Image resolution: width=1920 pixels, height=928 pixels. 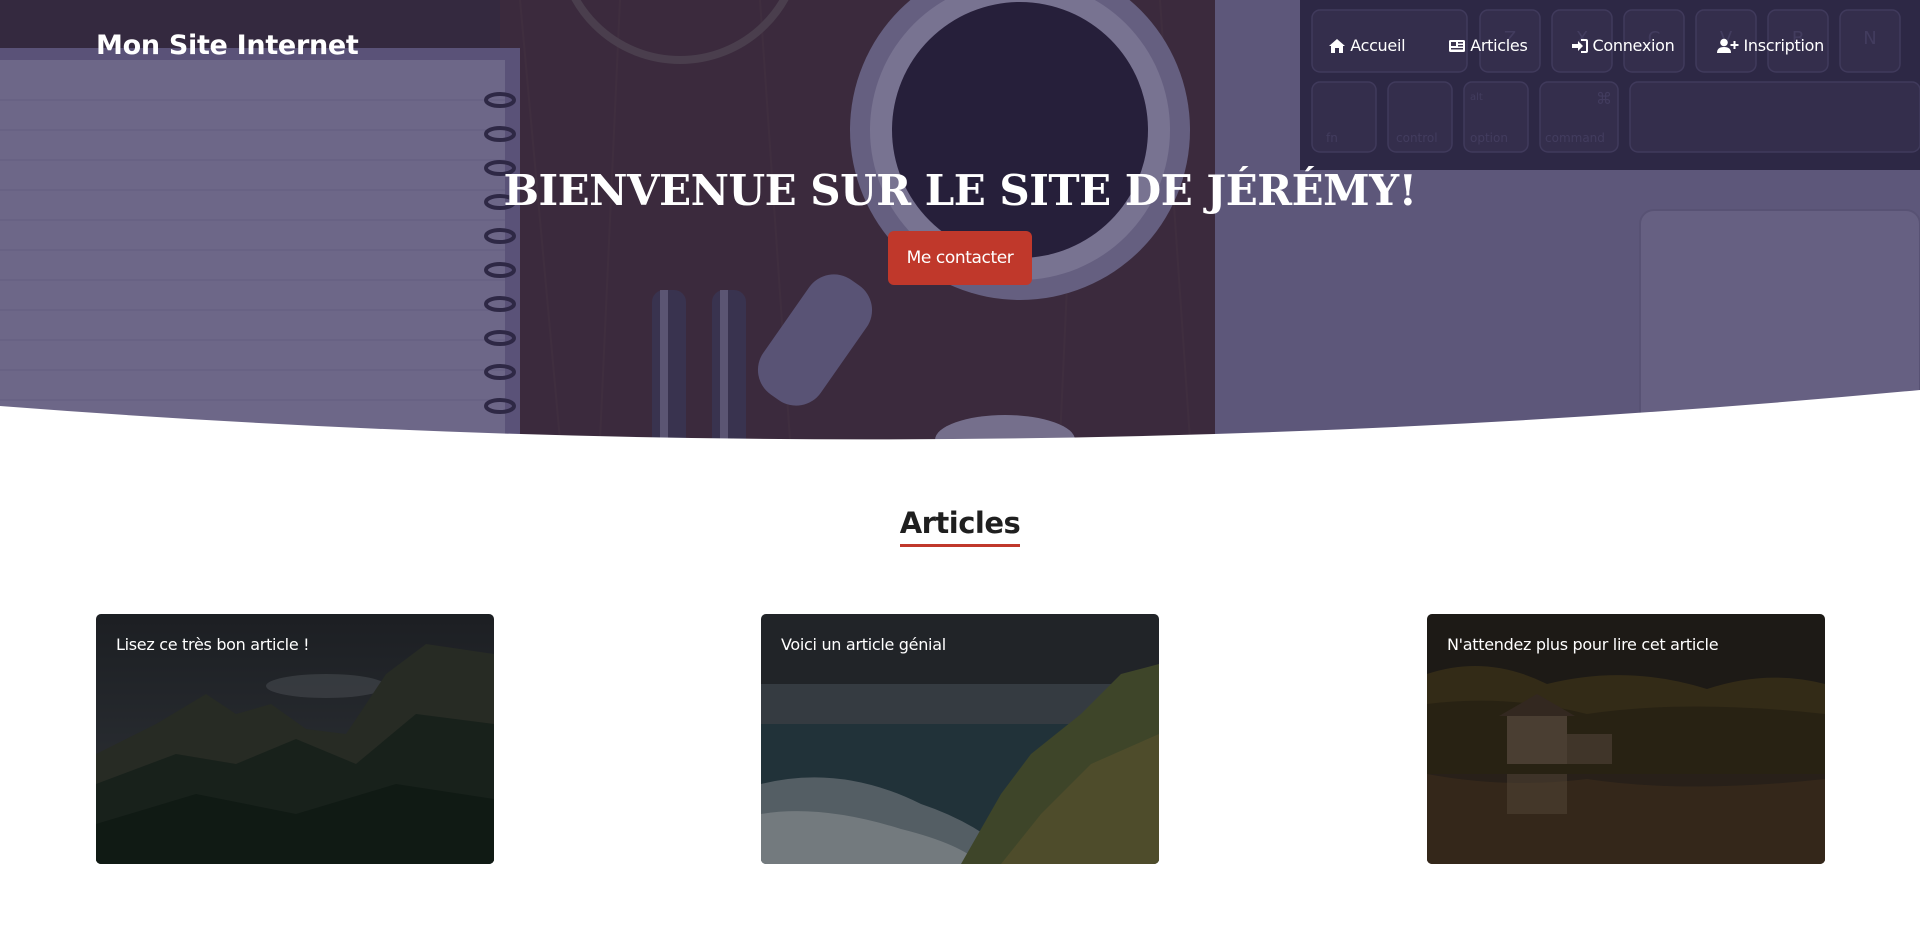 I want to click on article-card: Voici un article génial, so click(x=960, y=739).